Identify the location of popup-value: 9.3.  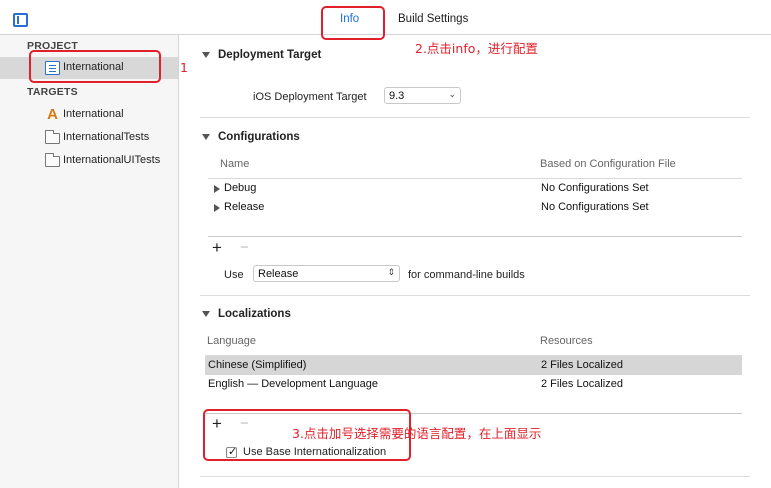
(397, 96).